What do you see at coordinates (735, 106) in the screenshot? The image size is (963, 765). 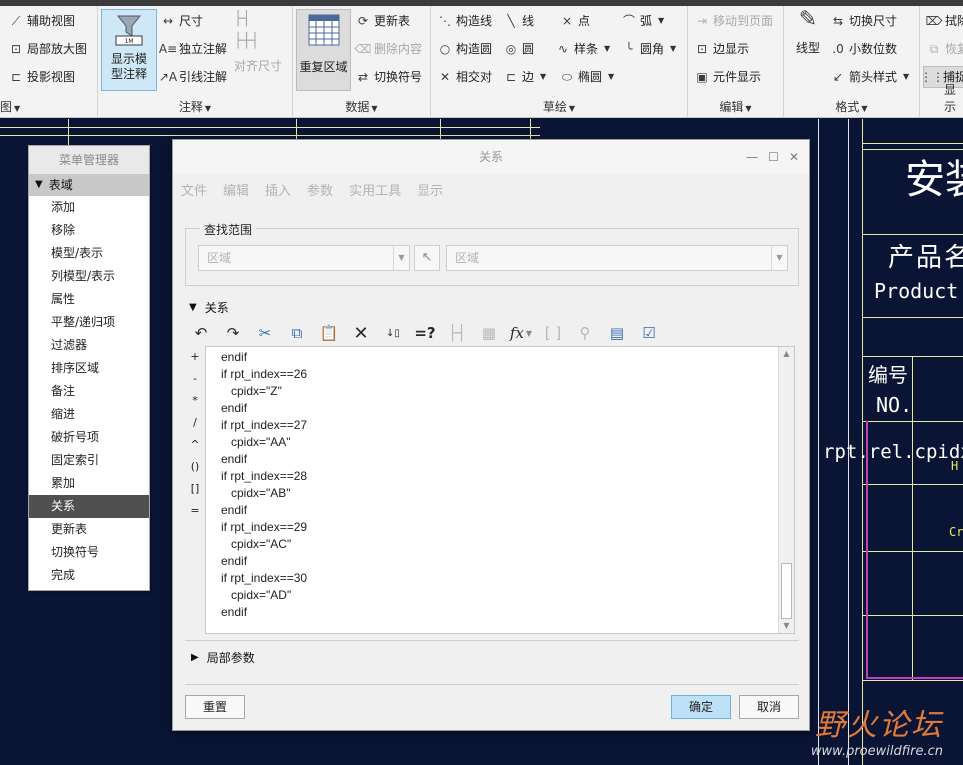 I see `group-title-edit: 编辑 ▼` at bounding box center [735, 106].